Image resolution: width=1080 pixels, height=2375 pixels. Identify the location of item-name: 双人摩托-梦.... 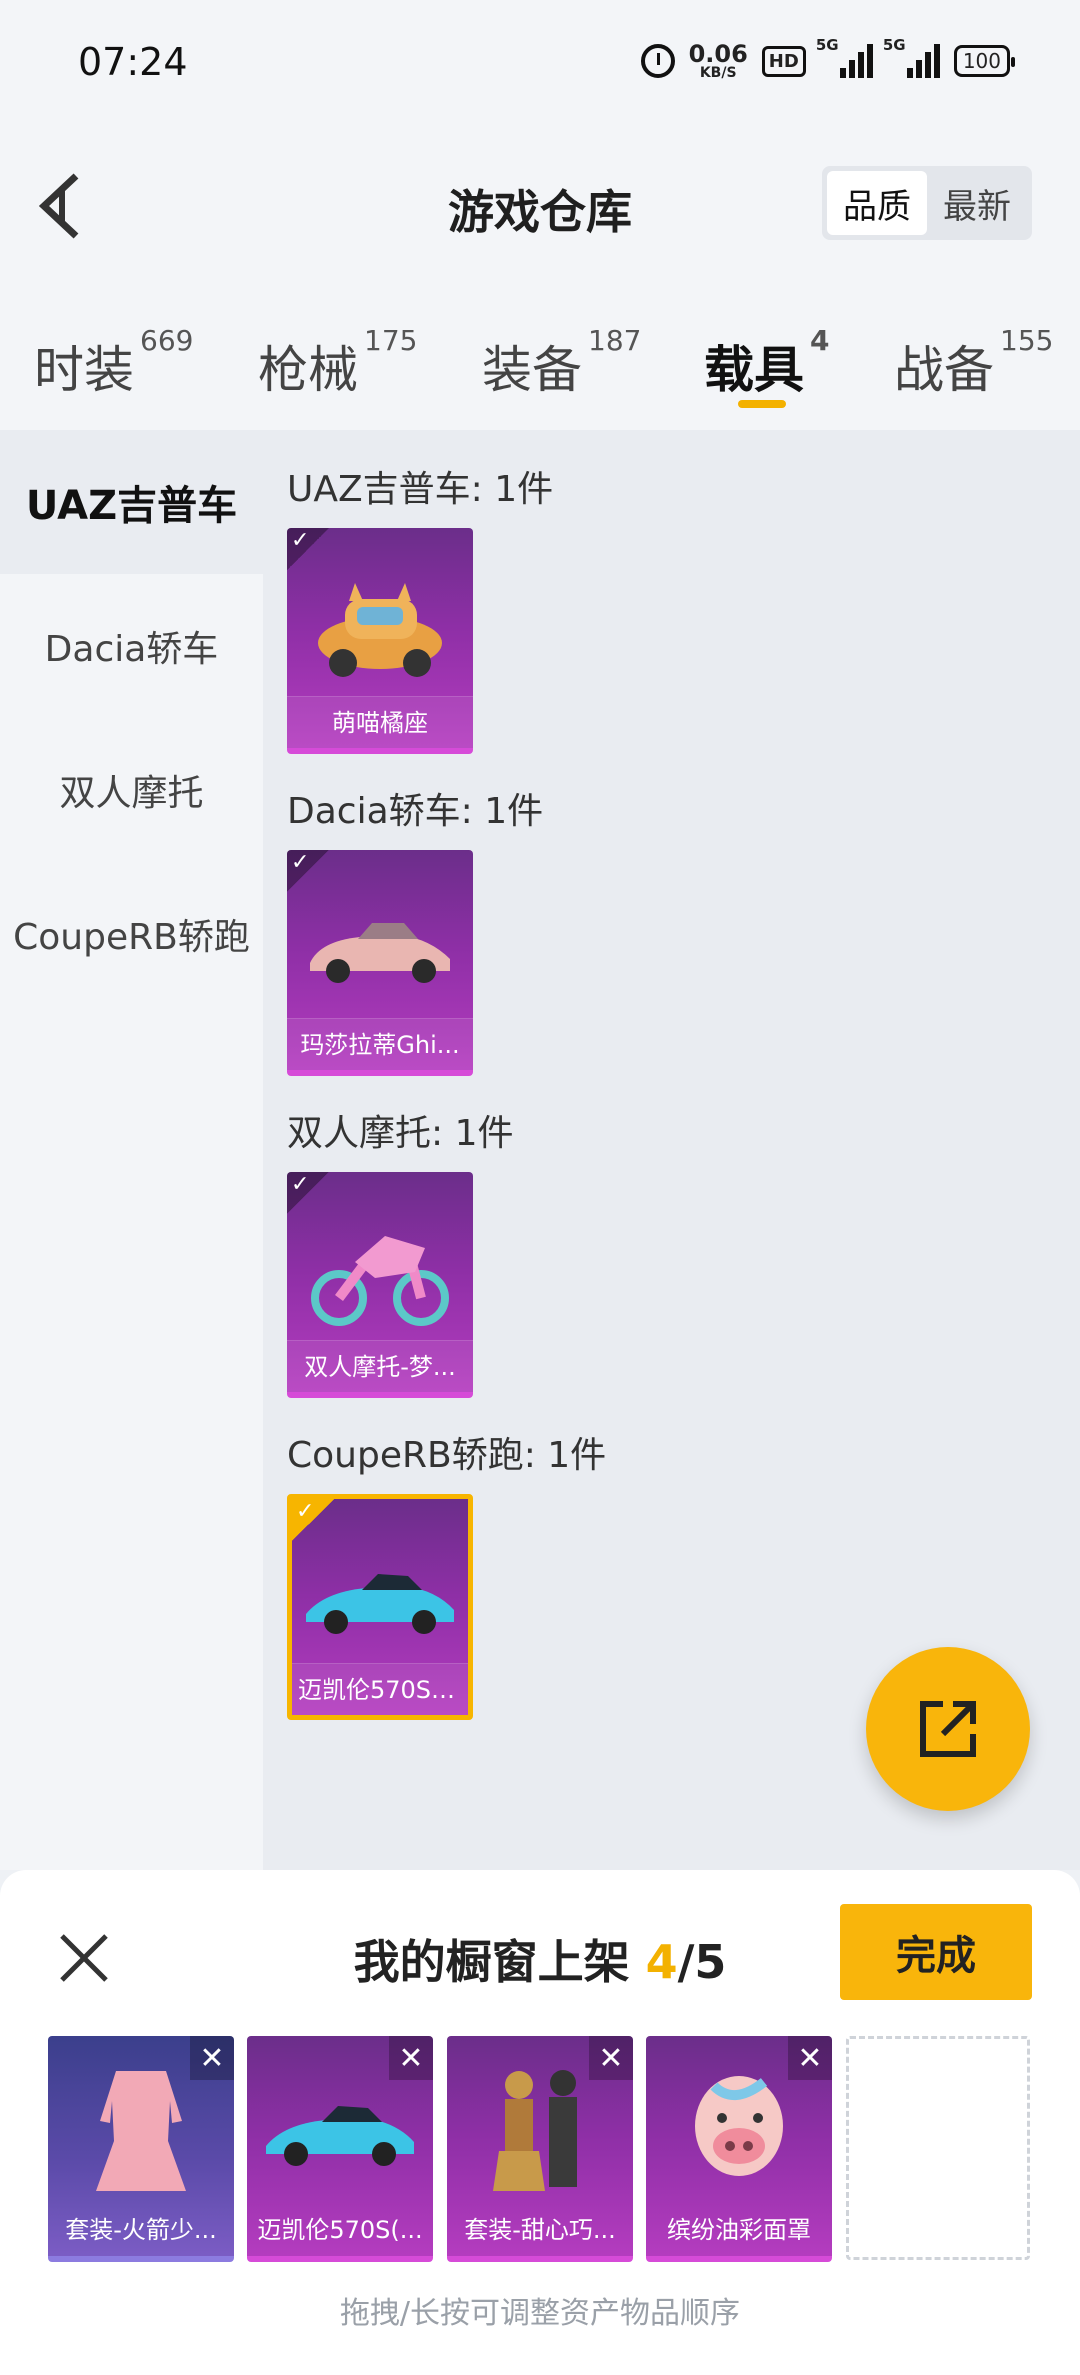
(380, 1366).